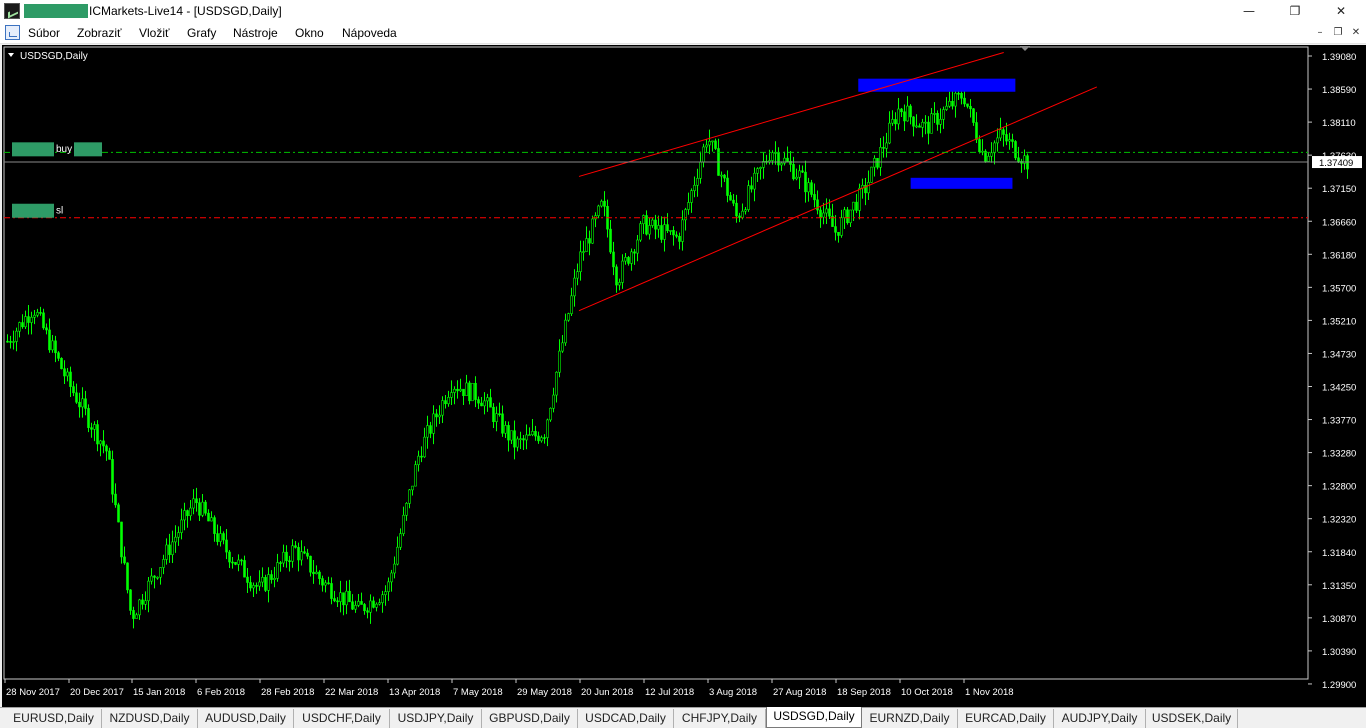 This screenshot has height=728, width=1366. Describe the element at coordinates (478, 692) in the screenshot. I see `date-label: 7 May 2018` at that location.